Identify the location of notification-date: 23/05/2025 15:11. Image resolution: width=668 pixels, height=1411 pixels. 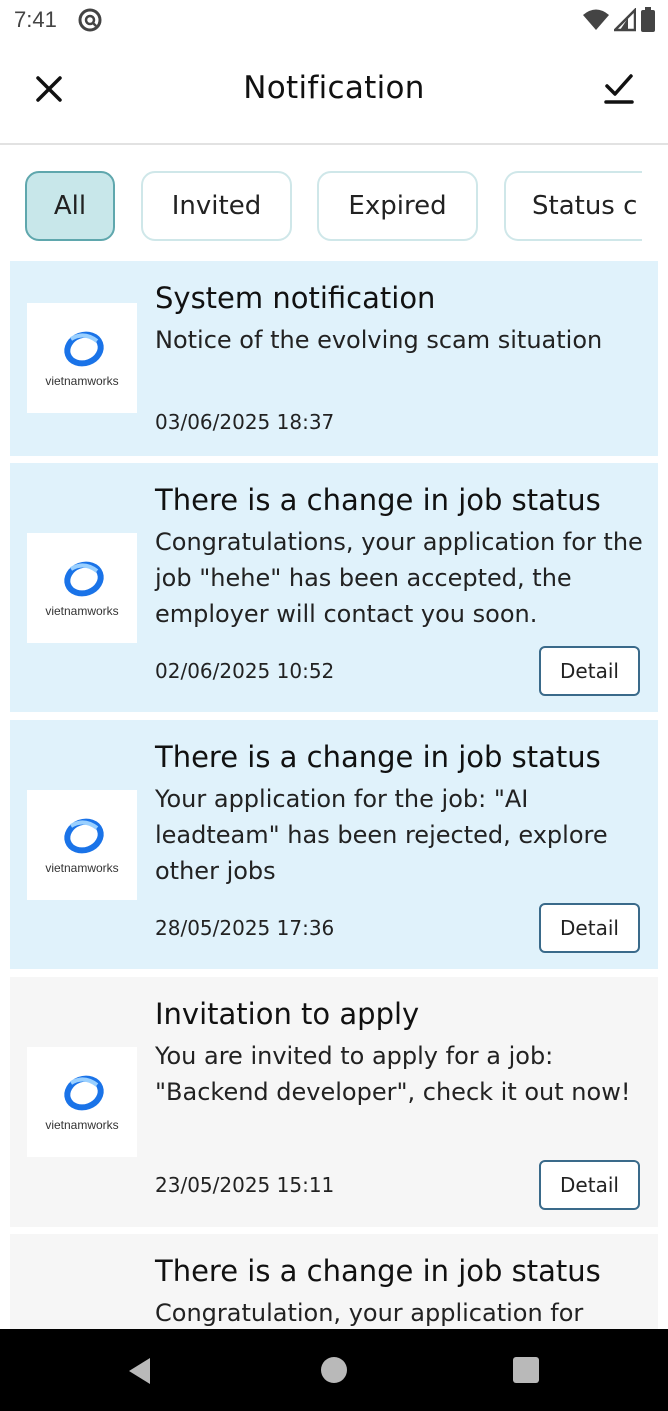
(245, 1185).